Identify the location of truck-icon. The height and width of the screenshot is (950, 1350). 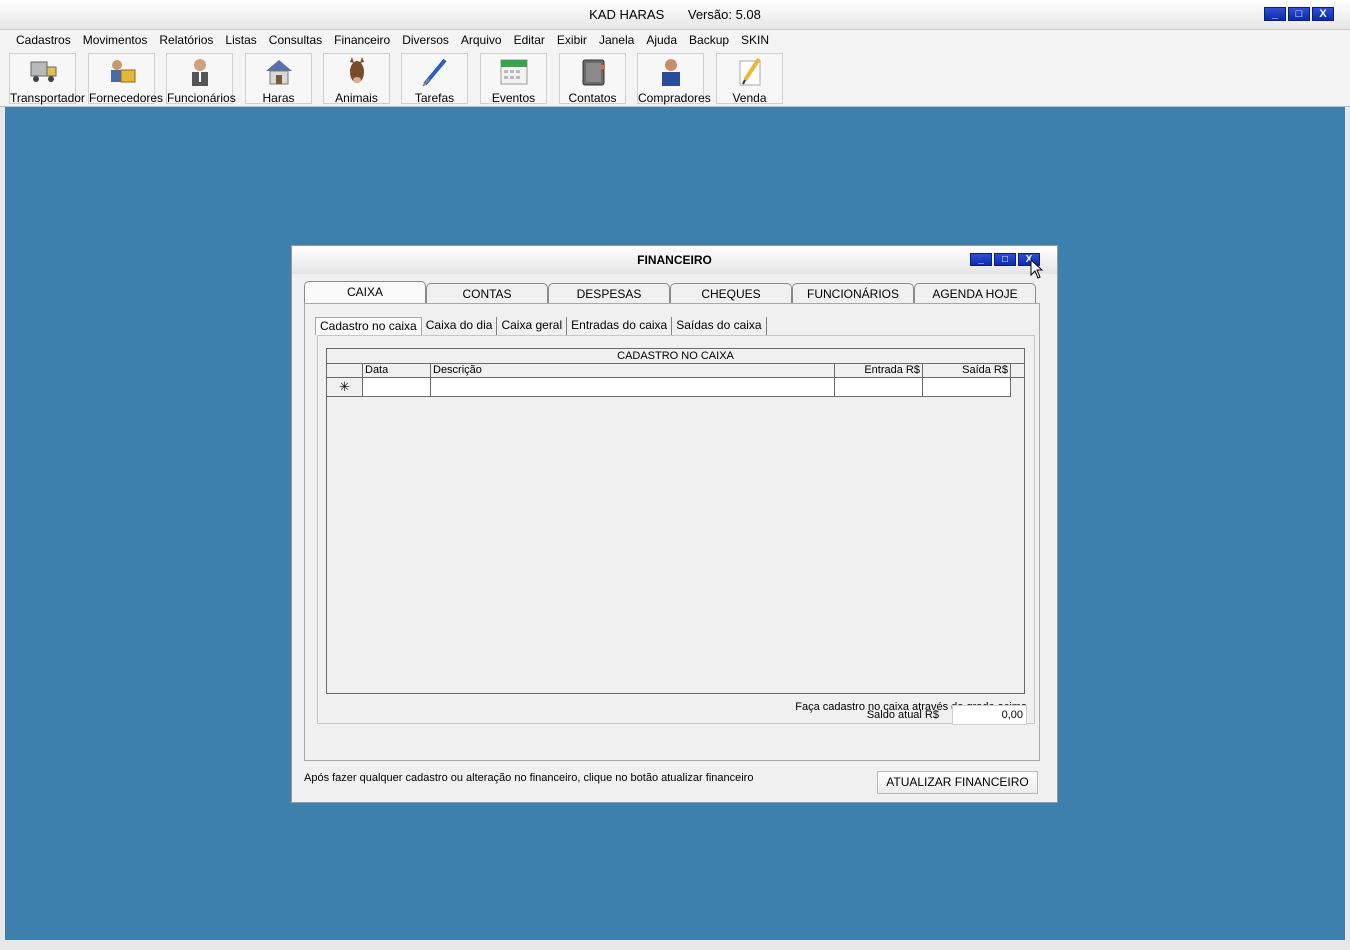
(43, 72).